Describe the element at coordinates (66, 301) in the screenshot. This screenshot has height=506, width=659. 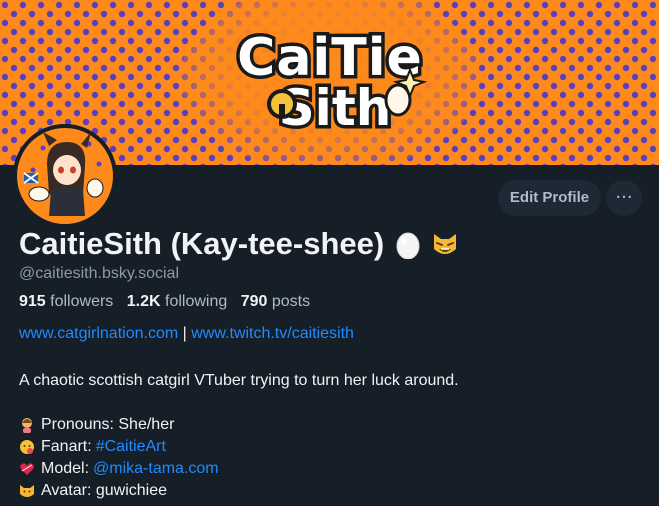
I see `followers-link: 915 followers` at that location.